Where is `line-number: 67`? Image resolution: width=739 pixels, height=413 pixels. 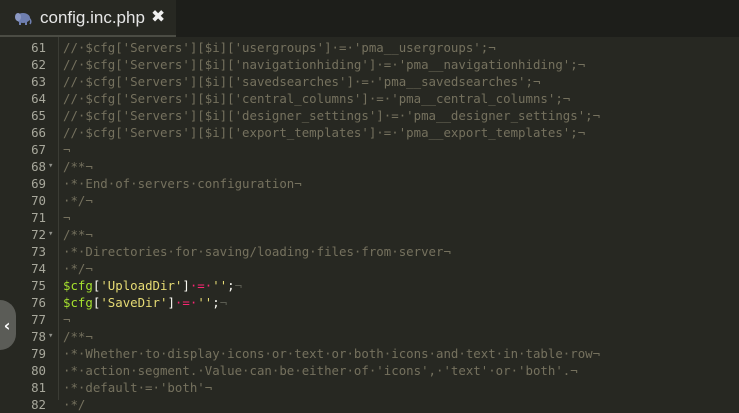 line-number: 67 is located at coordinates (38, 149).